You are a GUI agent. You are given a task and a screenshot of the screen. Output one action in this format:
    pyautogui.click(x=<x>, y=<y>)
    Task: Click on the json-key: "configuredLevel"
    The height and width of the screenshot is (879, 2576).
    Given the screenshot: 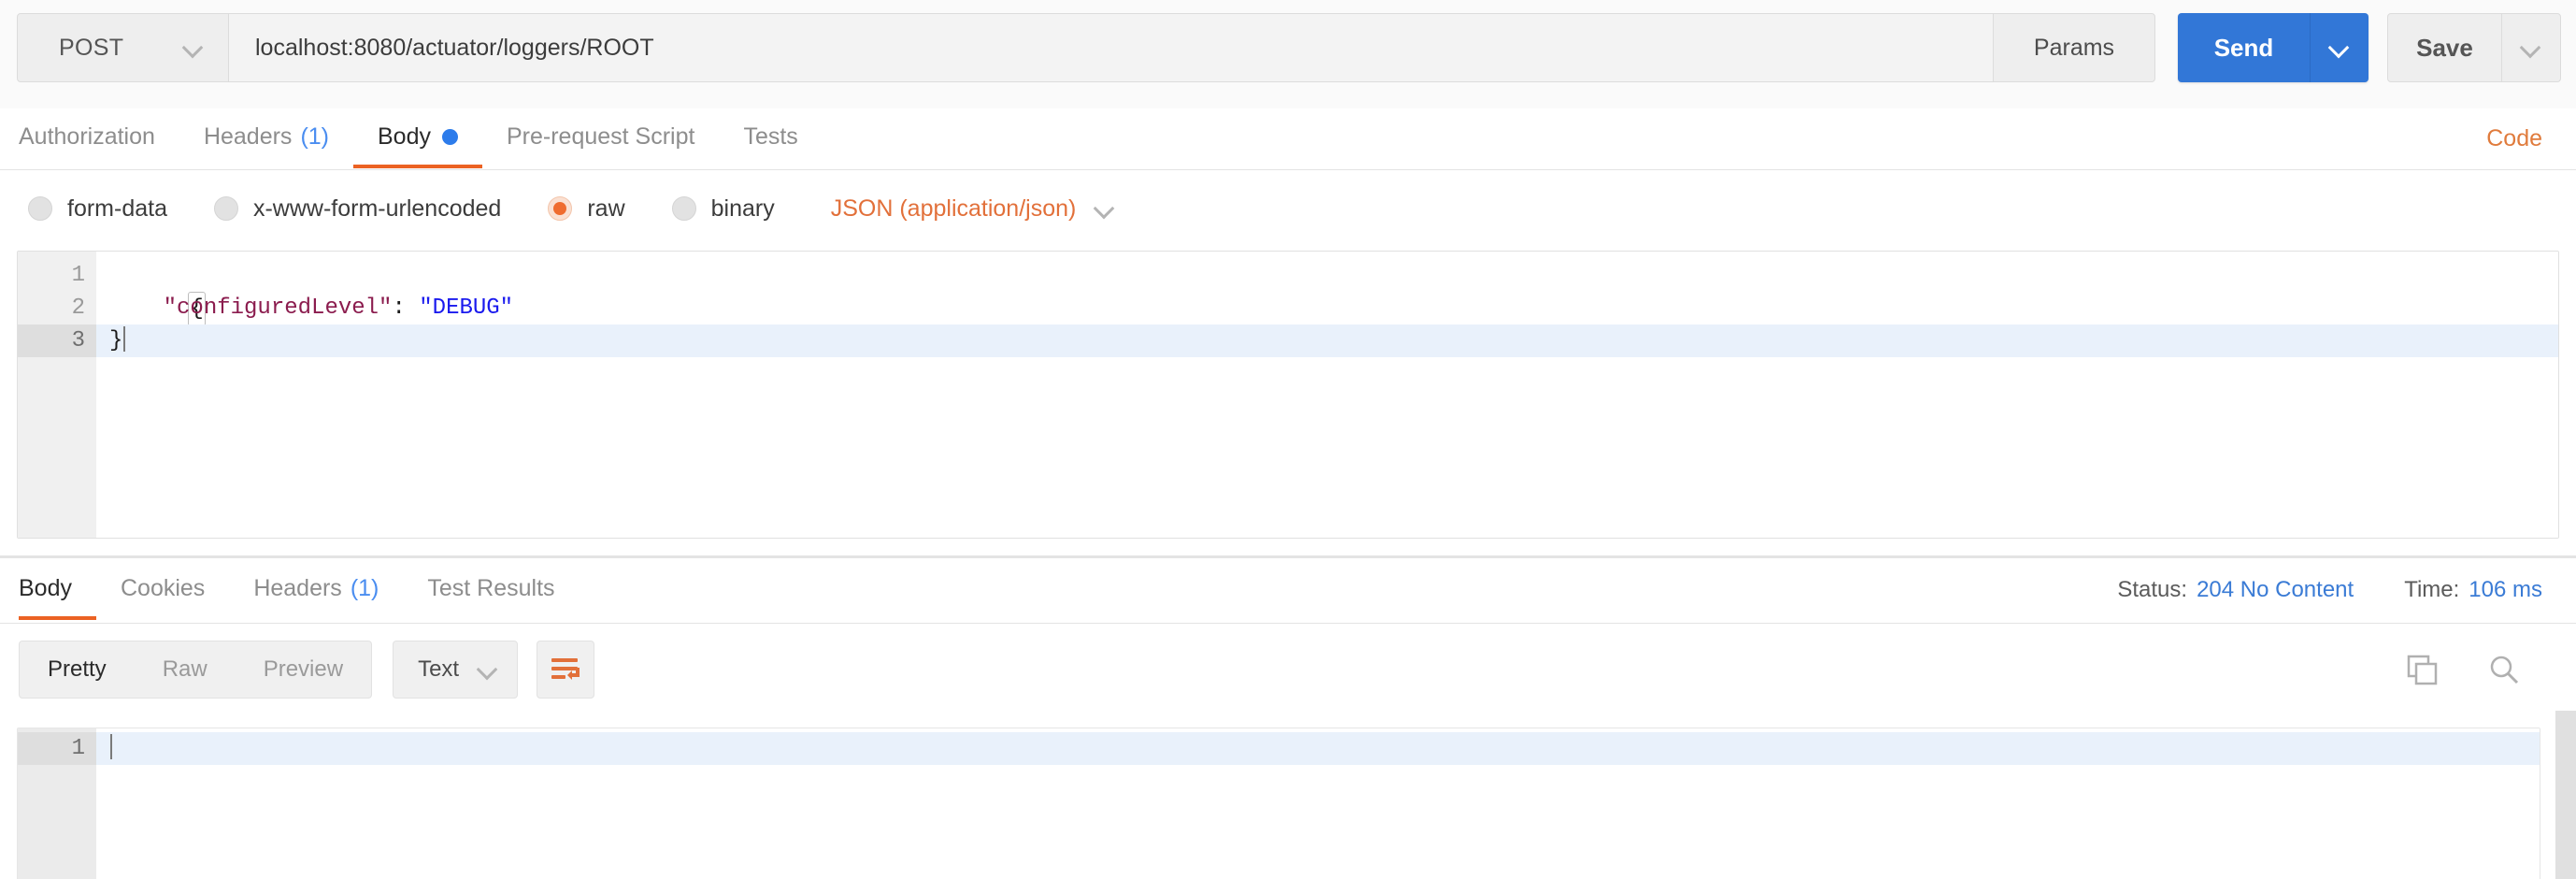 What is the action you would take?
    pyautogui.click(x=278, y=308)
    